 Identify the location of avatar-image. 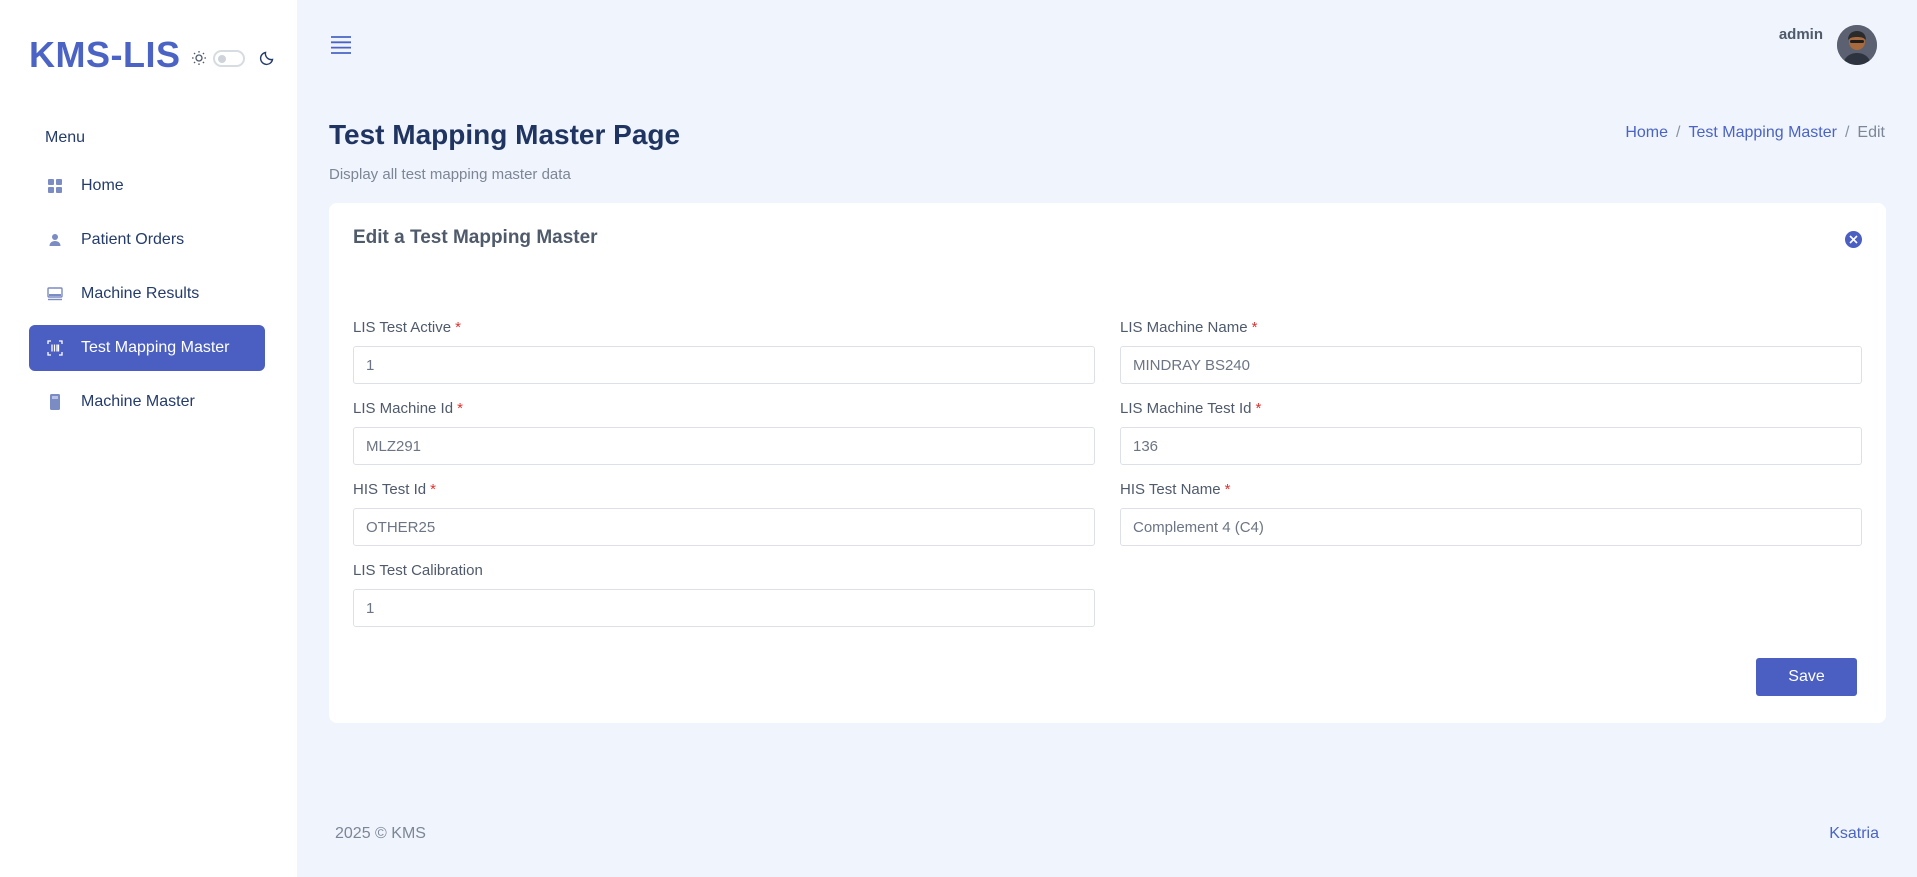
(1857, 45).